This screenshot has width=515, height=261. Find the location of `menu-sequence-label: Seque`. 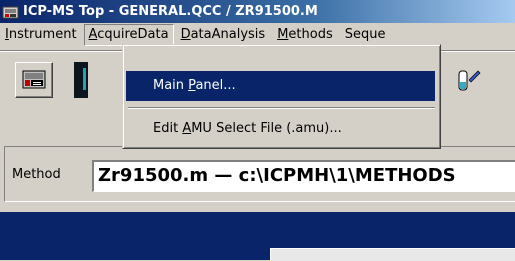

menu-sequence-label: Seque is located at coordinates (365, 34).